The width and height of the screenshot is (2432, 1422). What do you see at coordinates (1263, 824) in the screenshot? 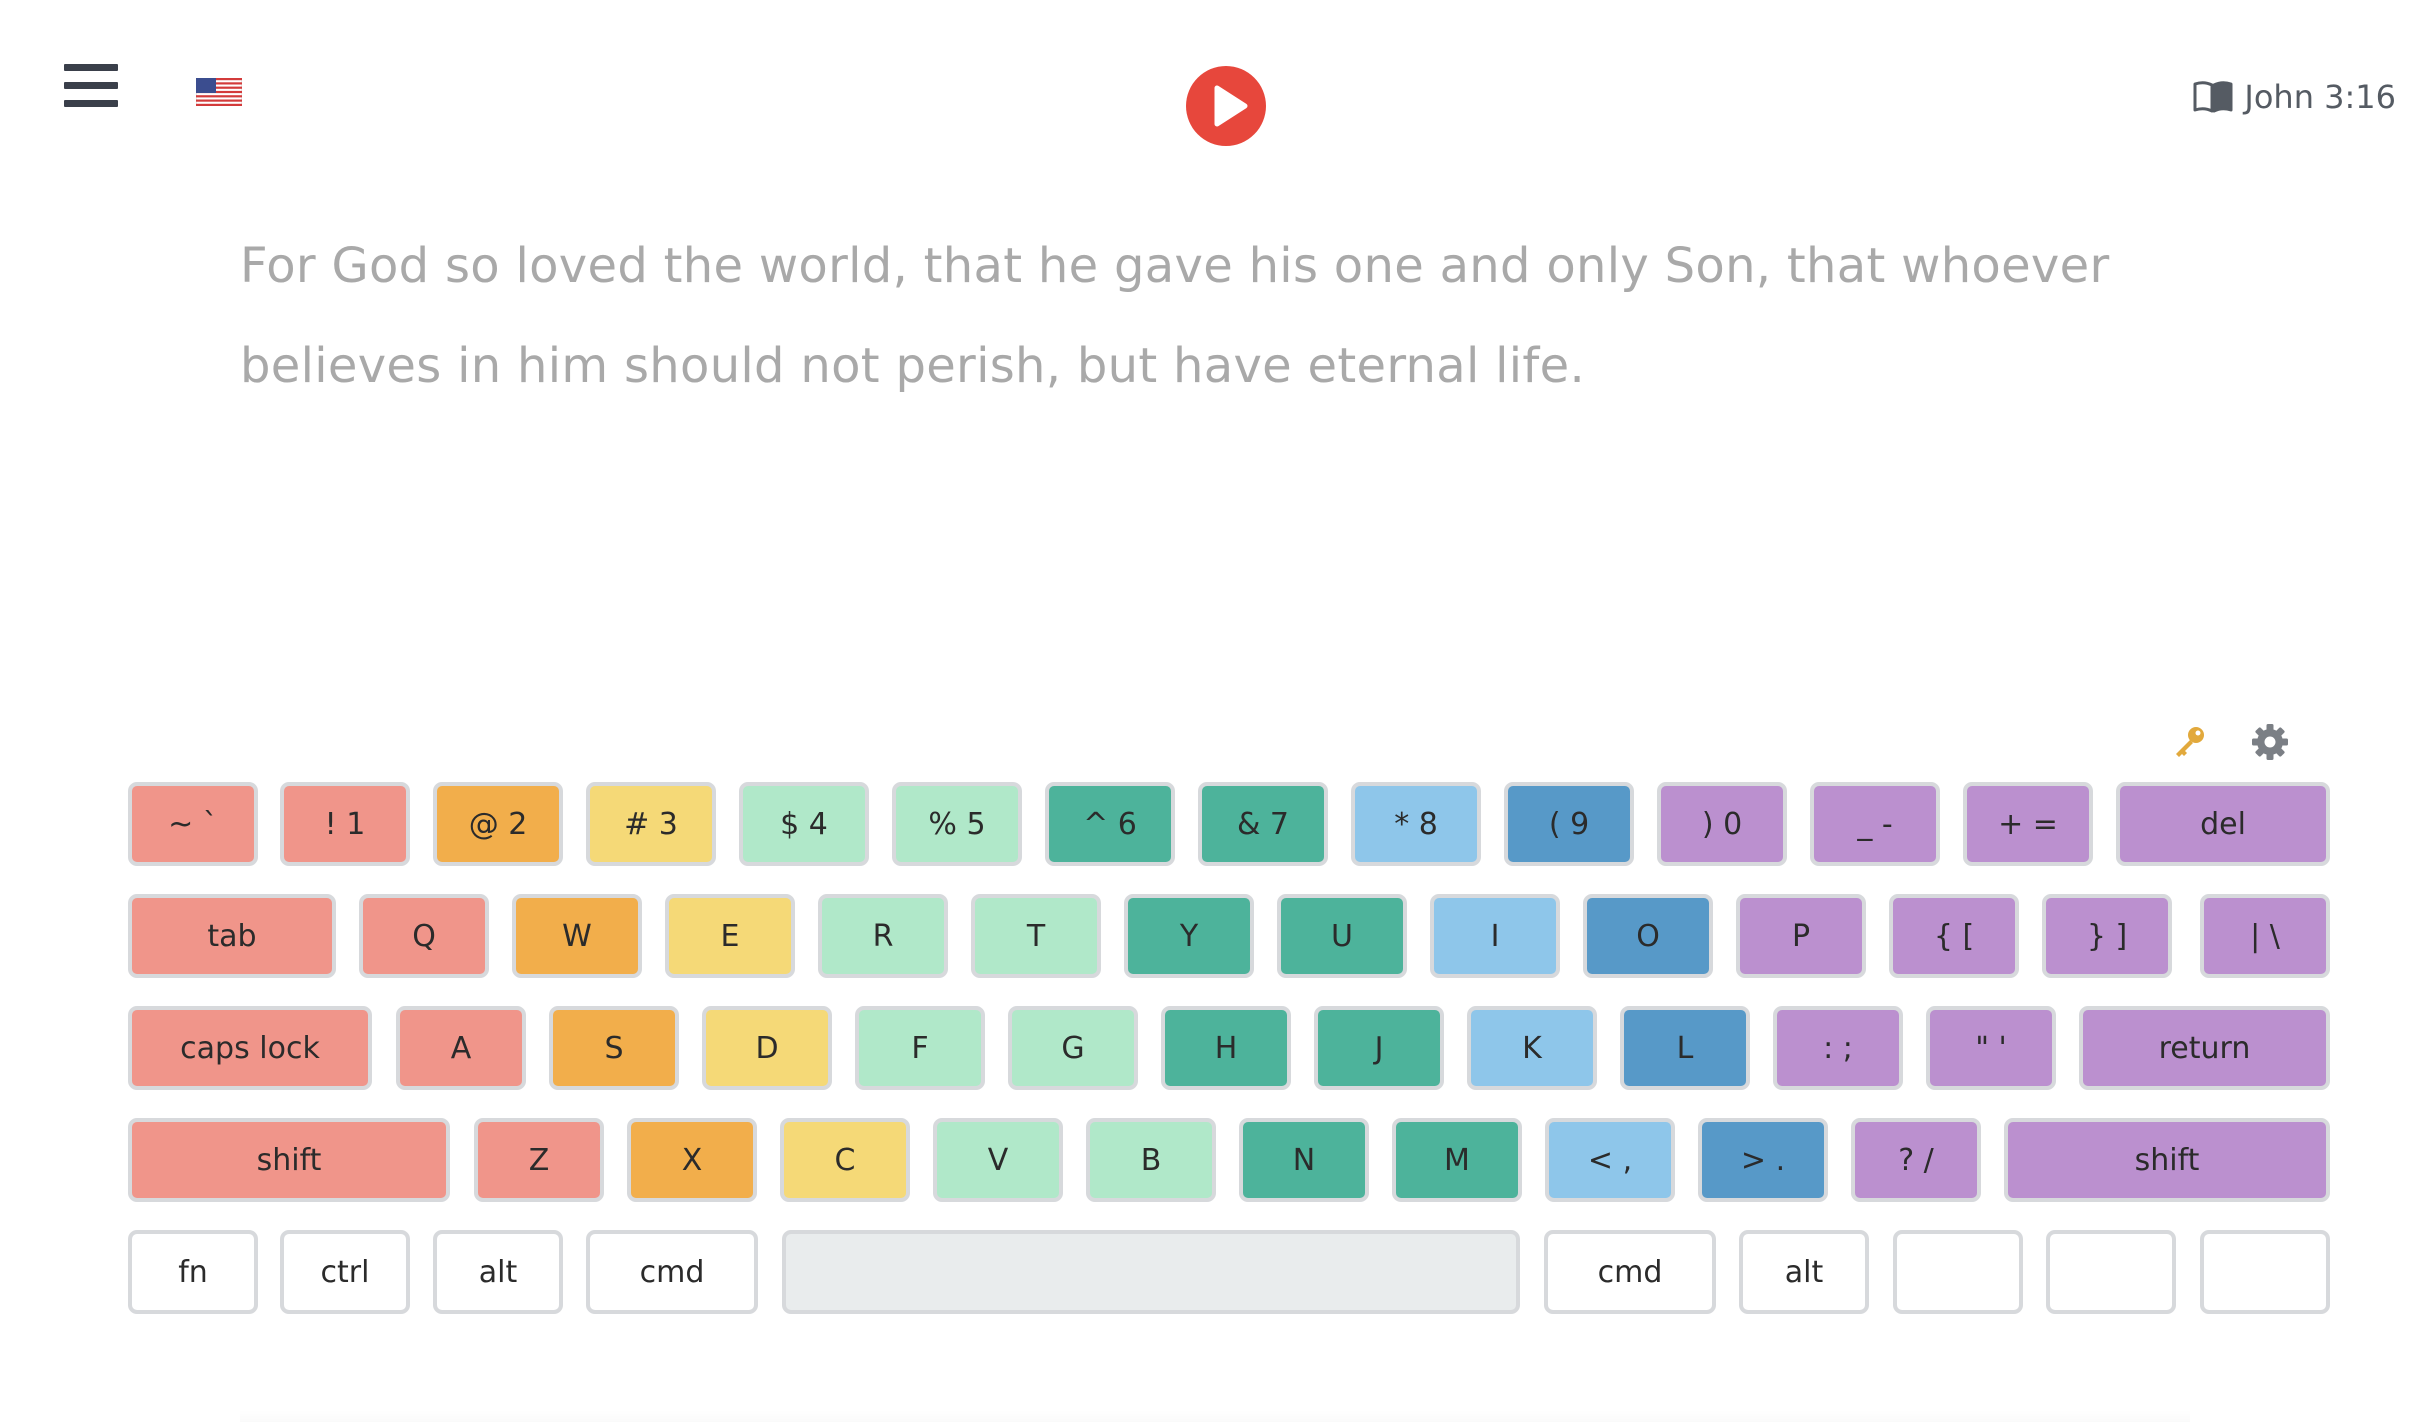
I see `key-7: & 7` at bounding box center [1263, 824].